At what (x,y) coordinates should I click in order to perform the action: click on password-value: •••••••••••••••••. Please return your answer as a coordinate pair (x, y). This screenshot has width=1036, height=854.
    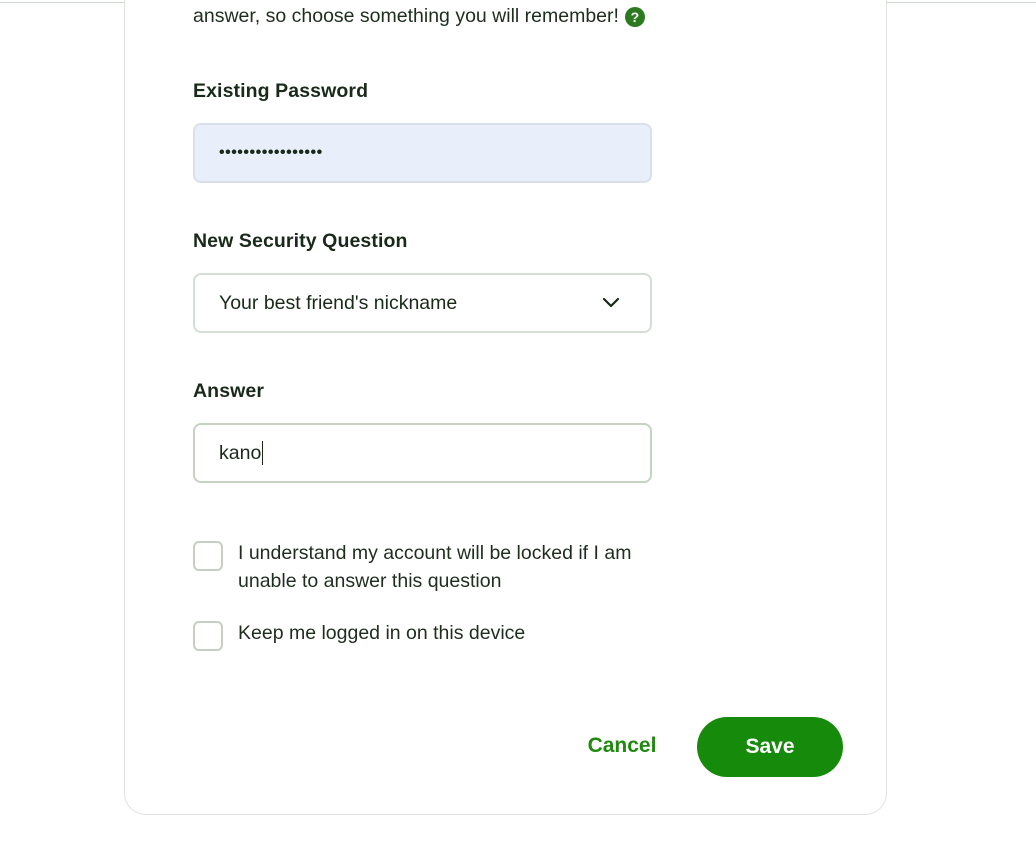
    Looking at the image, I should click on (271, 152).